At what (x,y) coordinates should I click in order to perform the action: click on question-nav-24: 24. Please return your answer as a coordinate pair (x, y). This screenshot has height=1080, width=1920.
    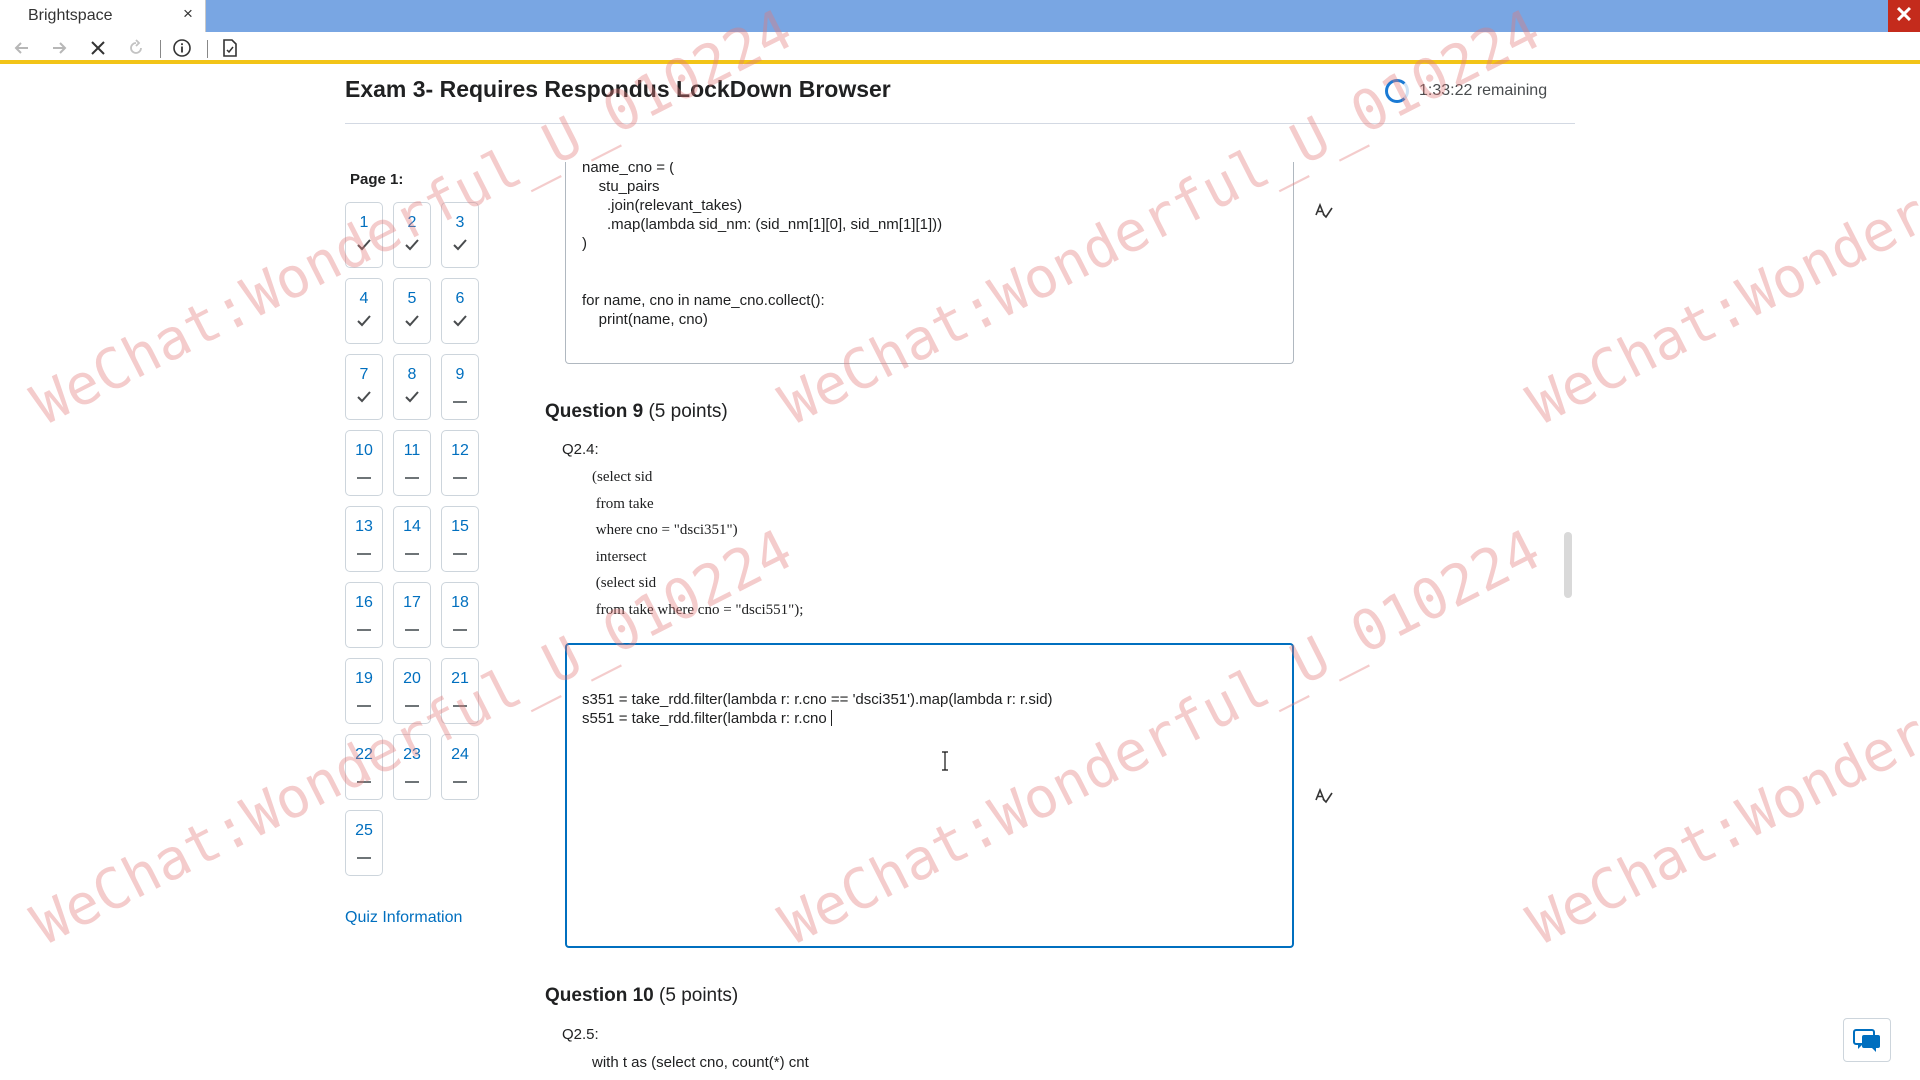
    Looking at the image, I should click on (460, 767).